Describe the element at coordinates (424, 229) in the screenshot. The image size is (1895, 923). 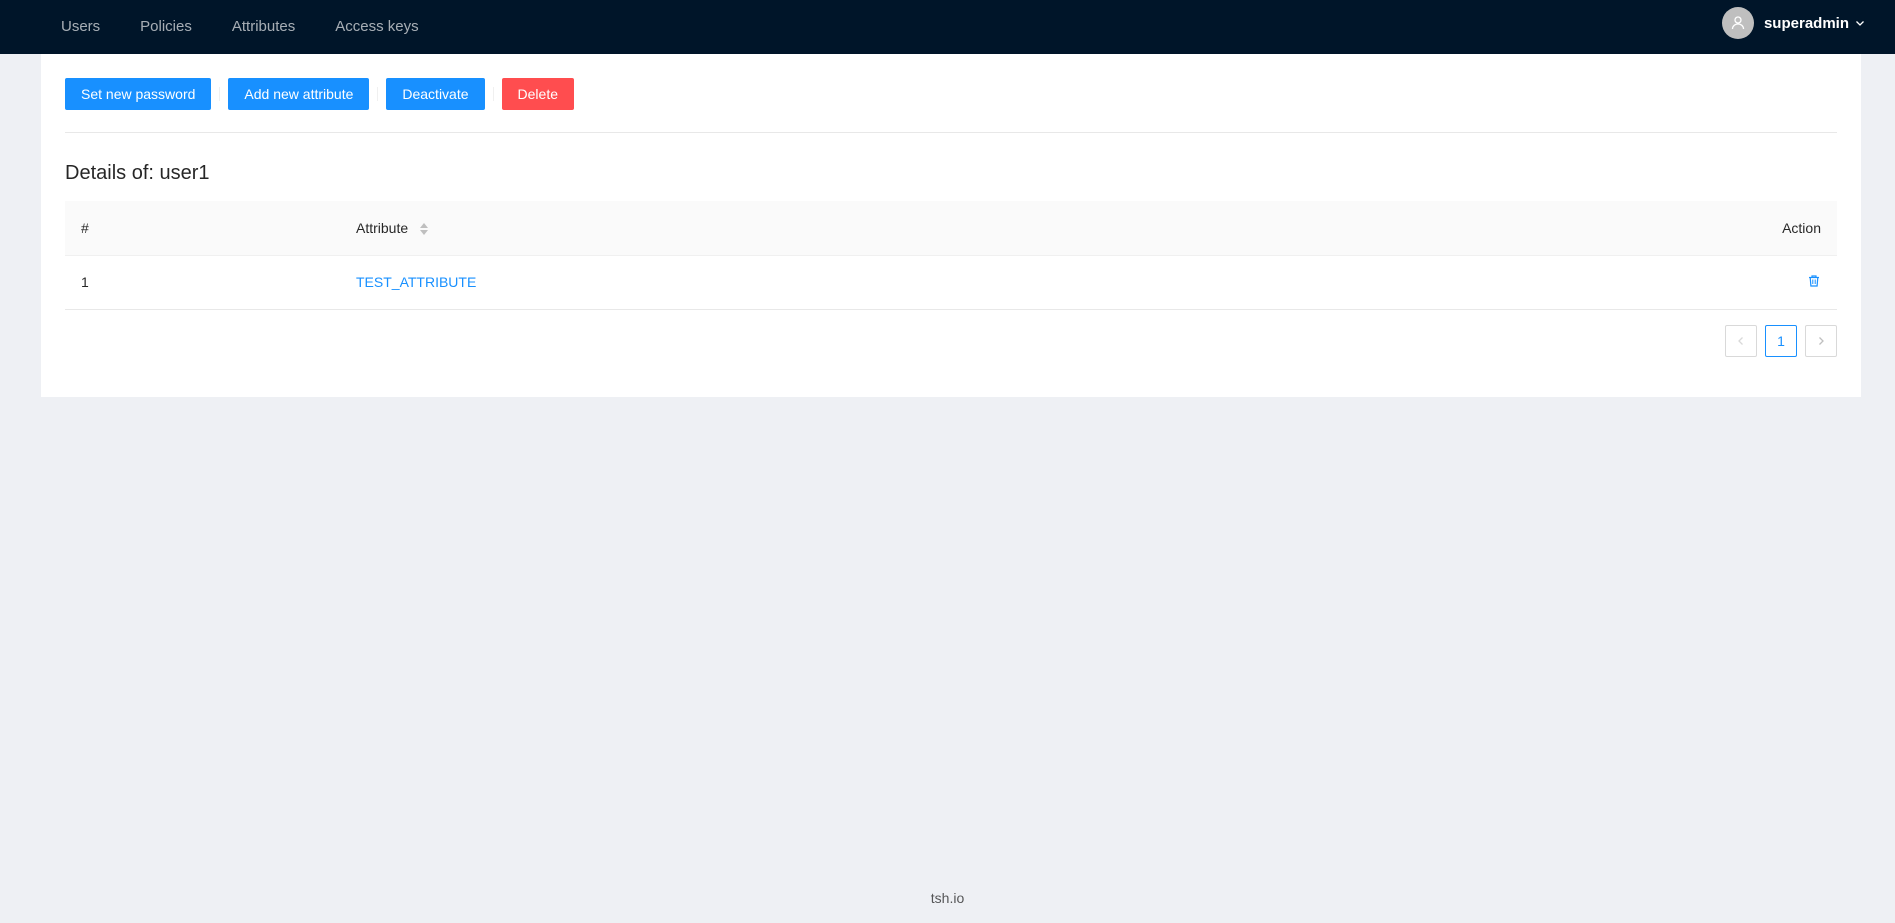
I see `sort-icon` at that location.